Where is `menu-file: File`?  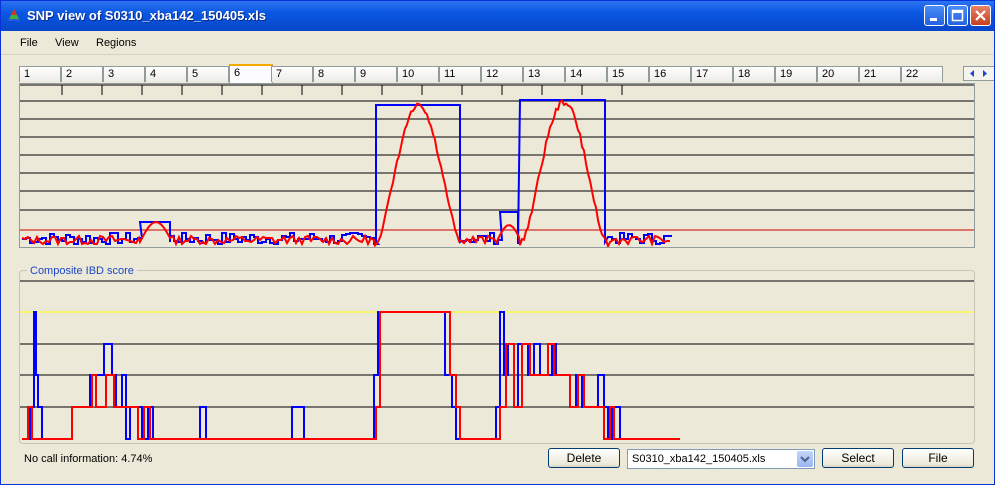 menu-file: File is located at coordinates (29, 43).